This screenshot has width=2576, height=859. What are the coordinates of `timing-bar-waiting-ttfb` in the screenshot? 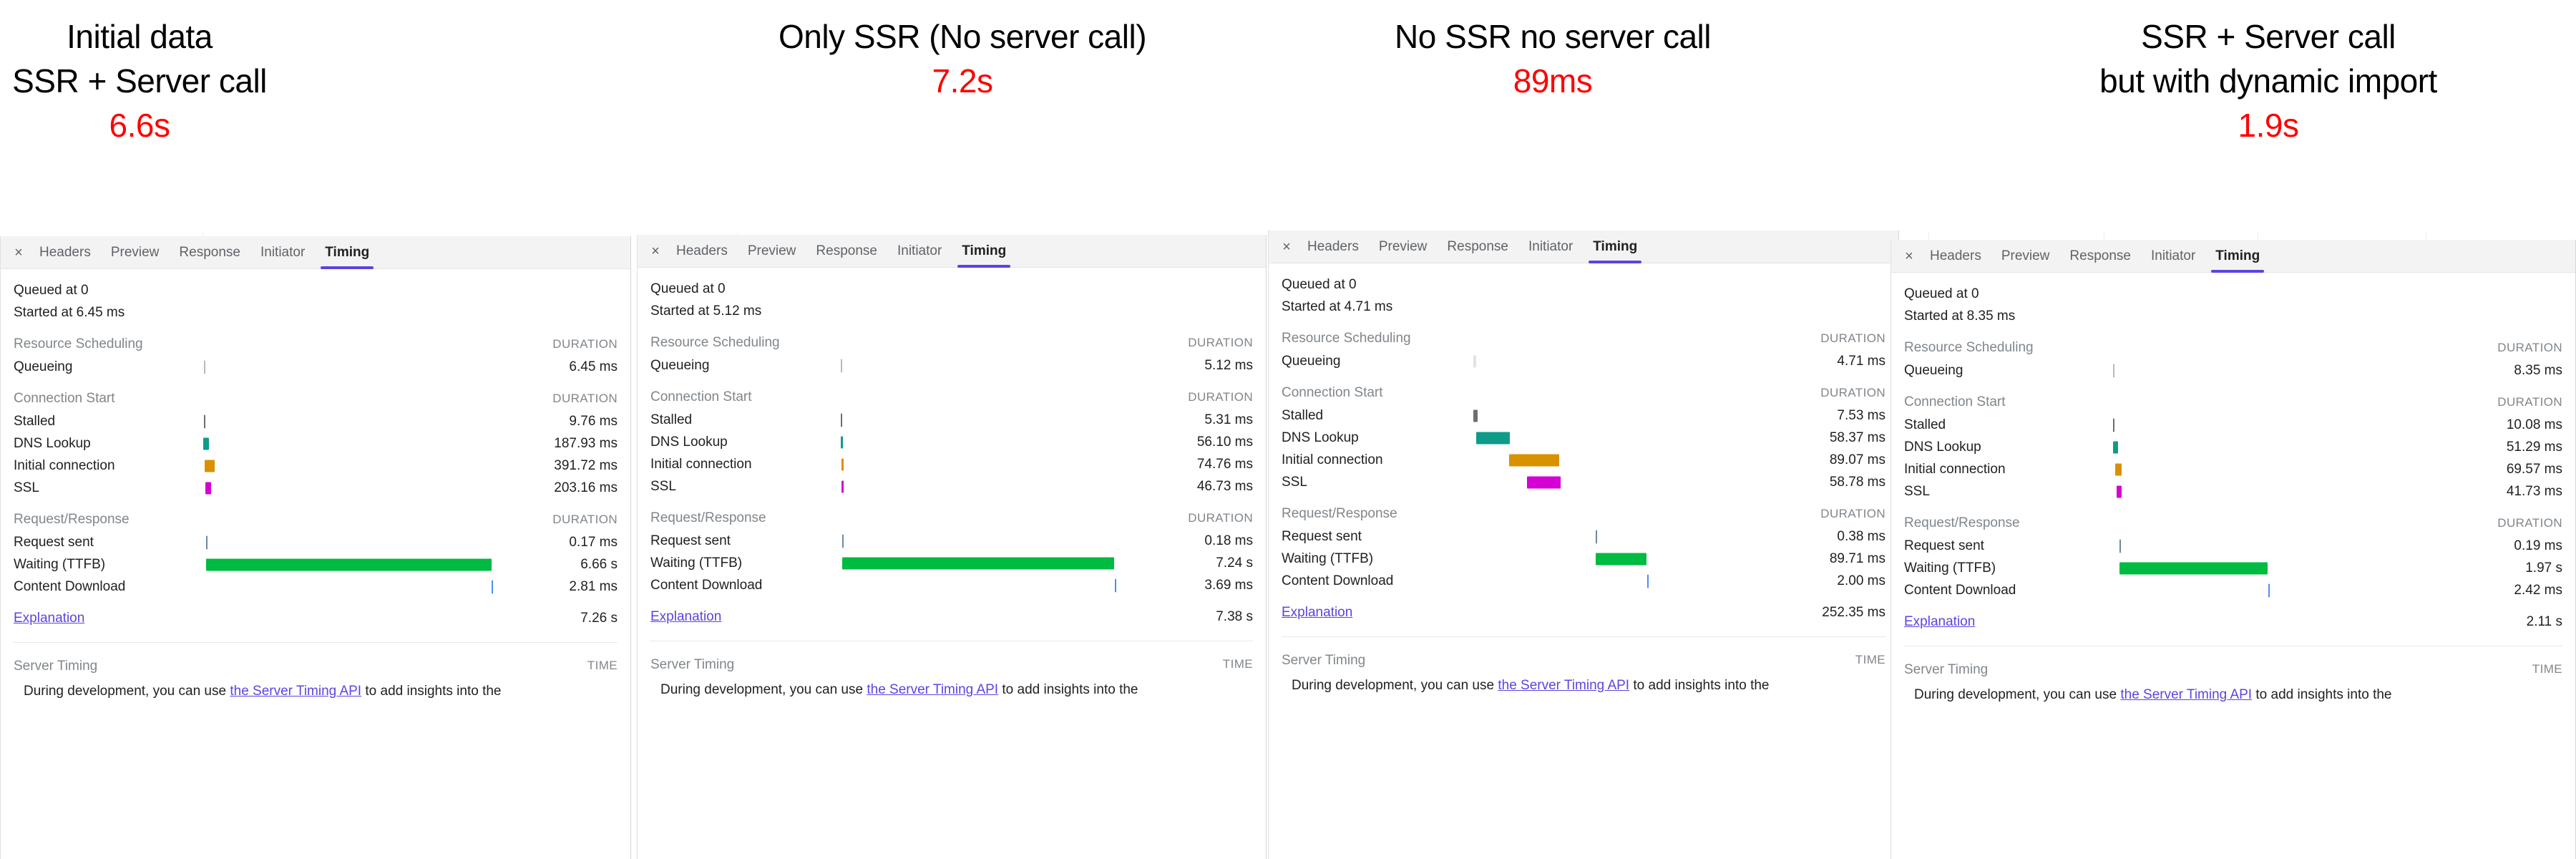 It's located at (2193, 568).